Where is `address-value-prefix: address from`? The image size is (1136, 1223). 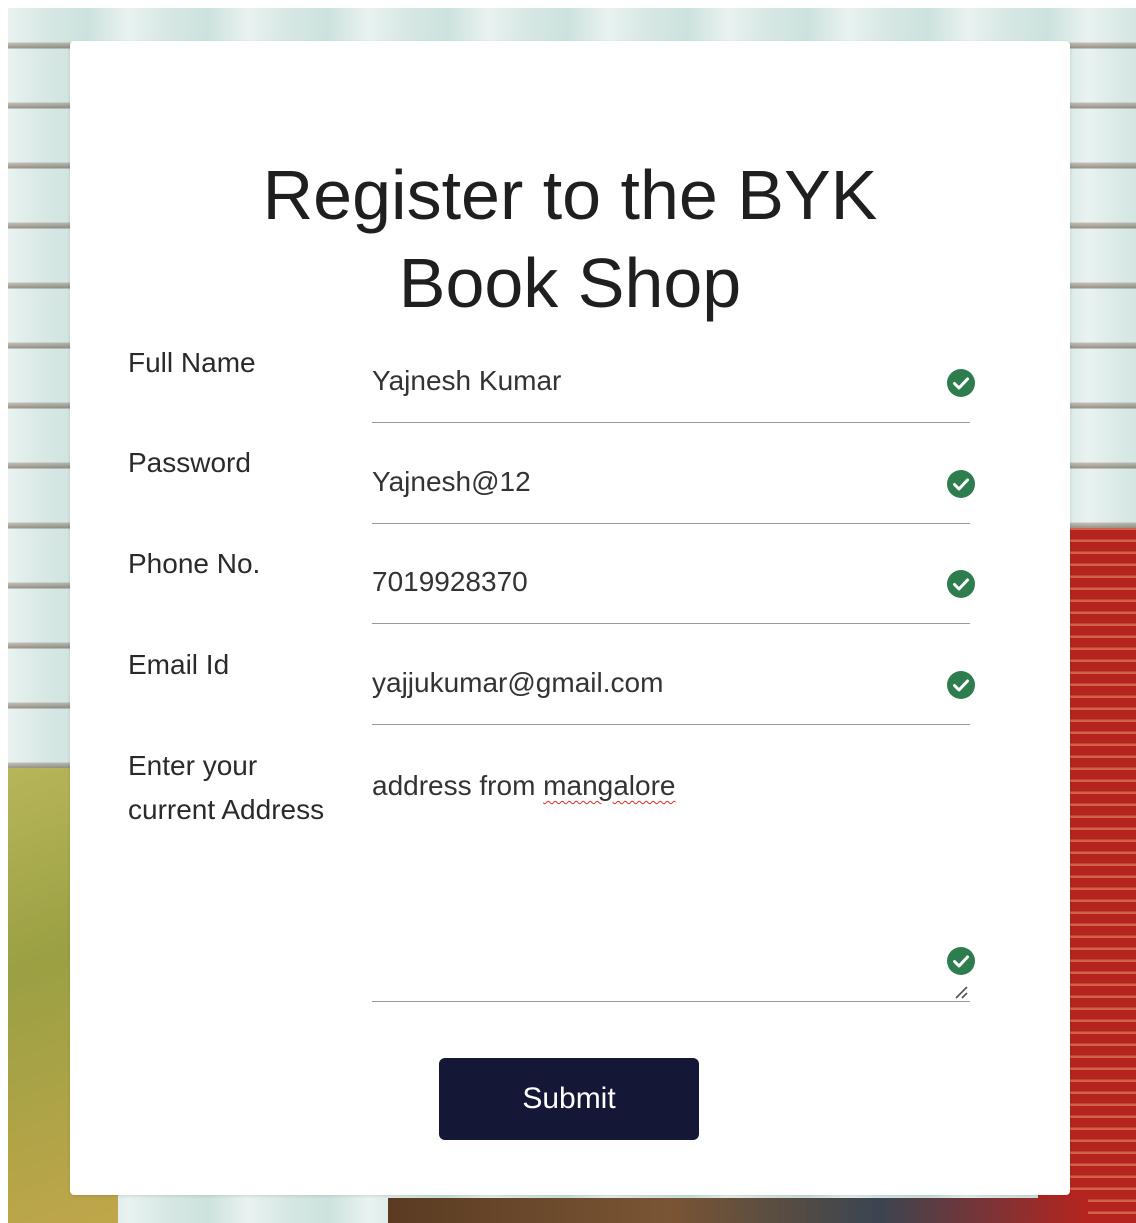 address-value-prefix: address from is located at coordinates (458, 785).